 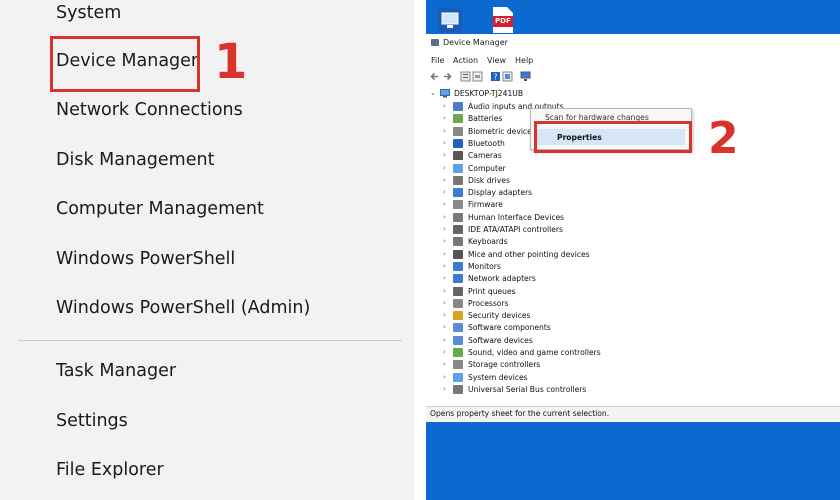 What do you see at coordinates (546, 292) in the screenshot?
I see `device-category-row: › Print queues` at bounding box center [546, 292].